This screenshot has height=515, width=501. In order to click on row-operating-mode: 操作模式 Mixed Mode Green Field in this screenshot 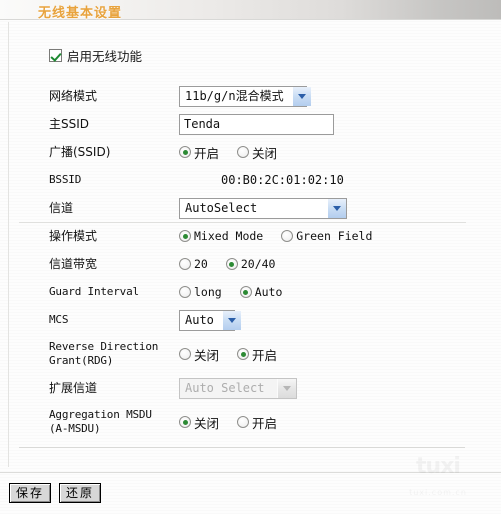, I will do `click(251, 236)`.